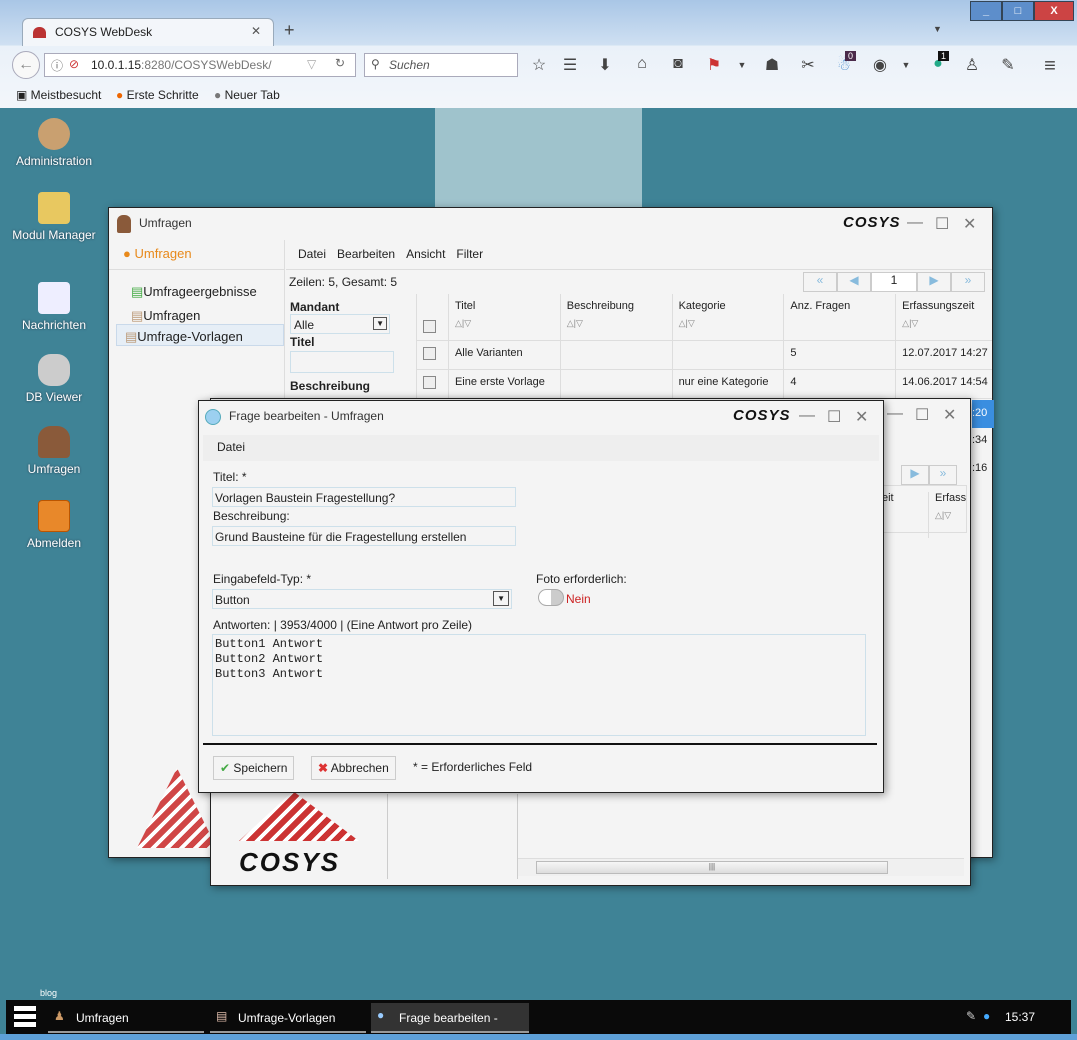 The width and height of the screenshot is (1077, 1040). I want to click on minimize-window-button: _, so click(986, 11).